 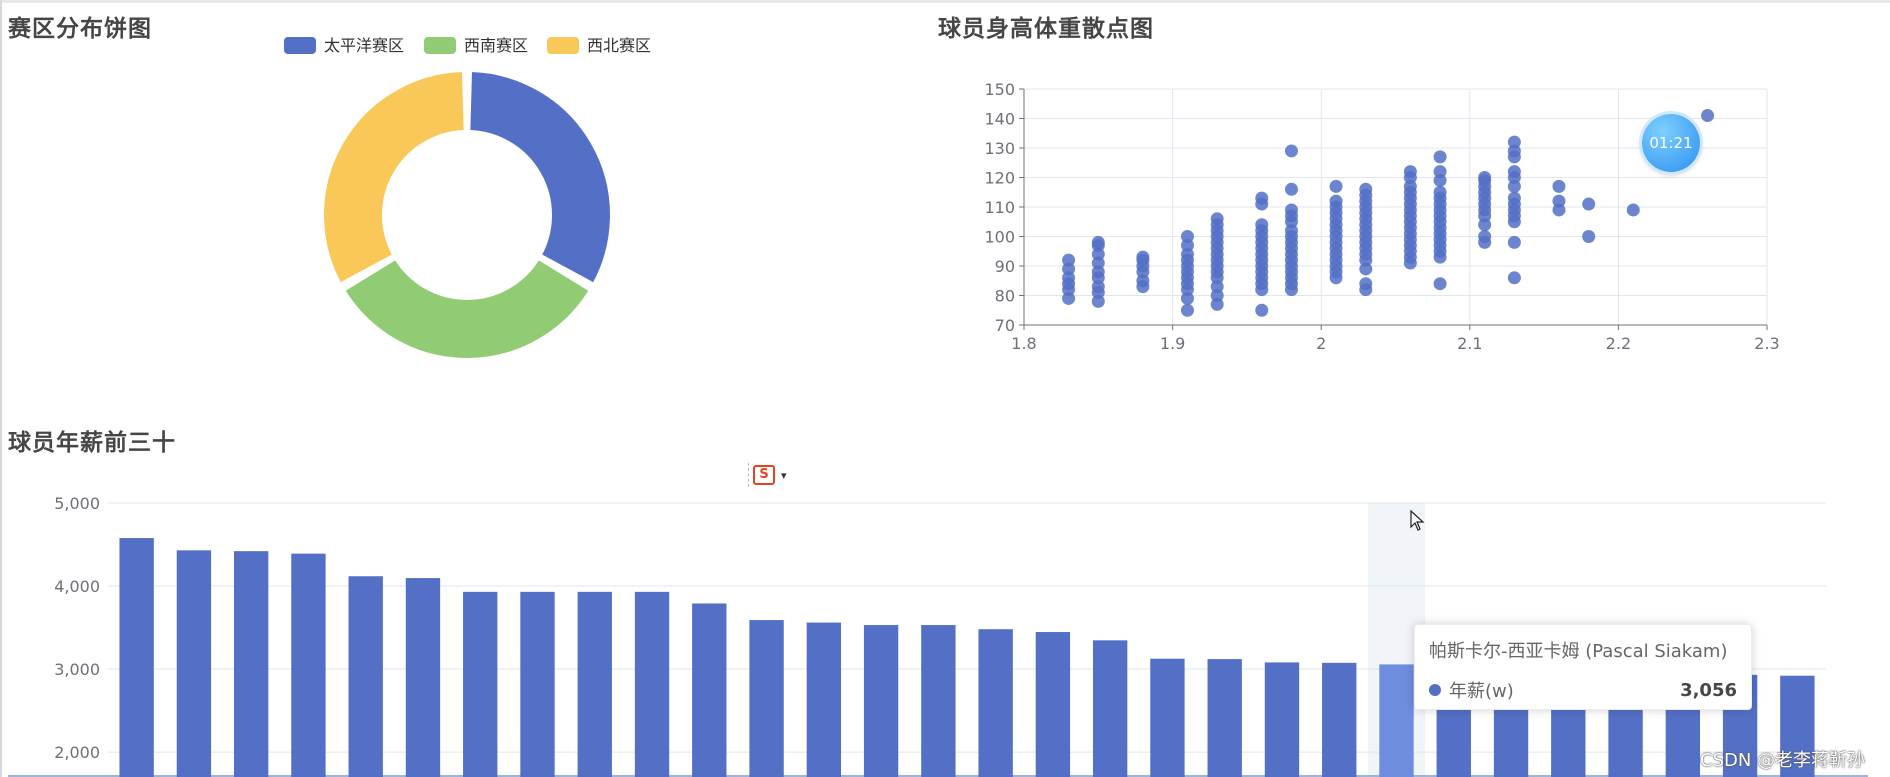 I want to click on bar-y-tick-label: 3,000, so click(x=77, y=669).